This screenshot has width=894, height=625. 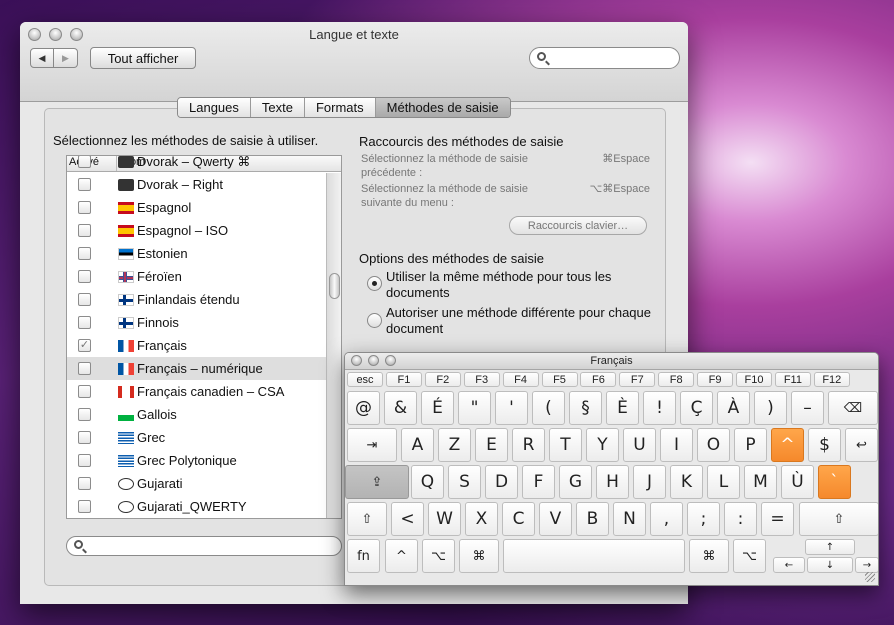 I want to click on key-b: B, so click(x=592, y=519).